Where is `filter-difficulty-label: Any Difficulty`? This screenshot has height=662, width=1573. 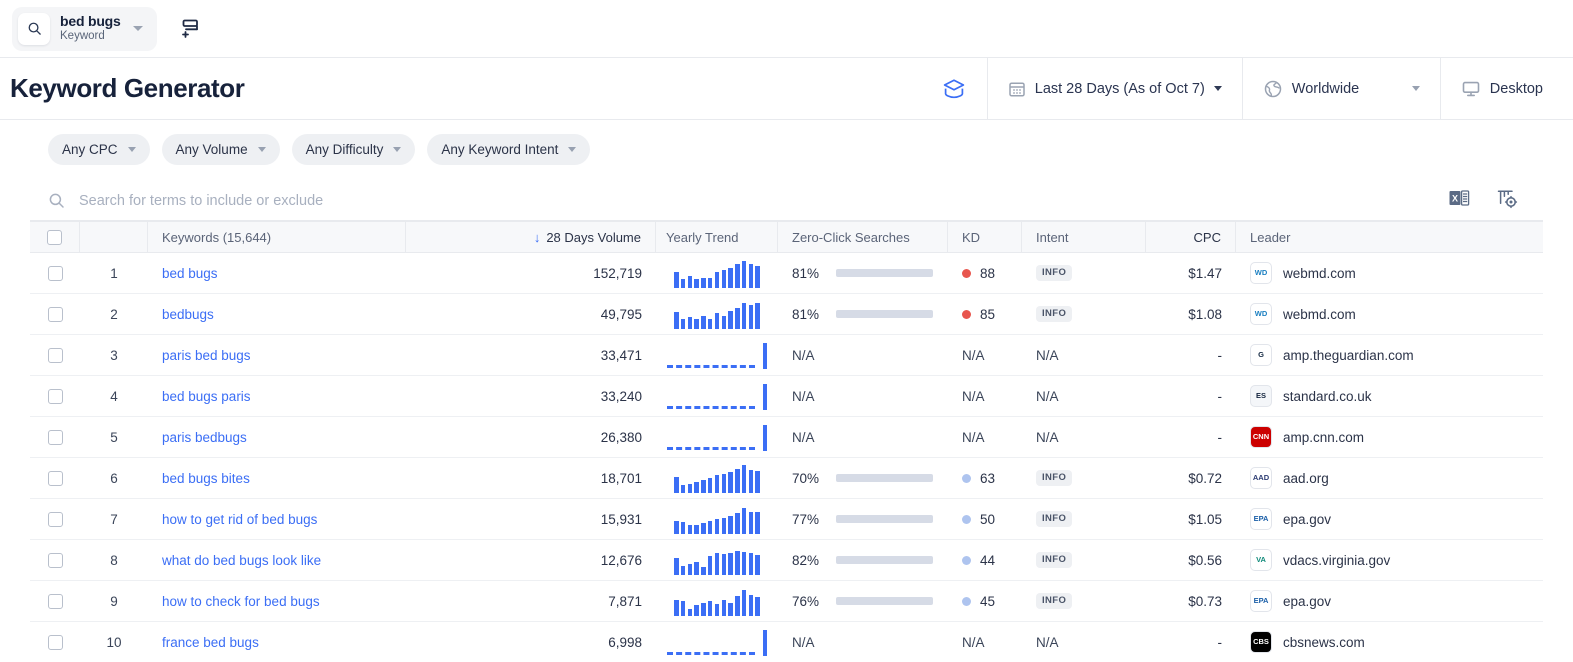
filter-difficulty-label: Any Difficulty is located at coordinates (344, 149).